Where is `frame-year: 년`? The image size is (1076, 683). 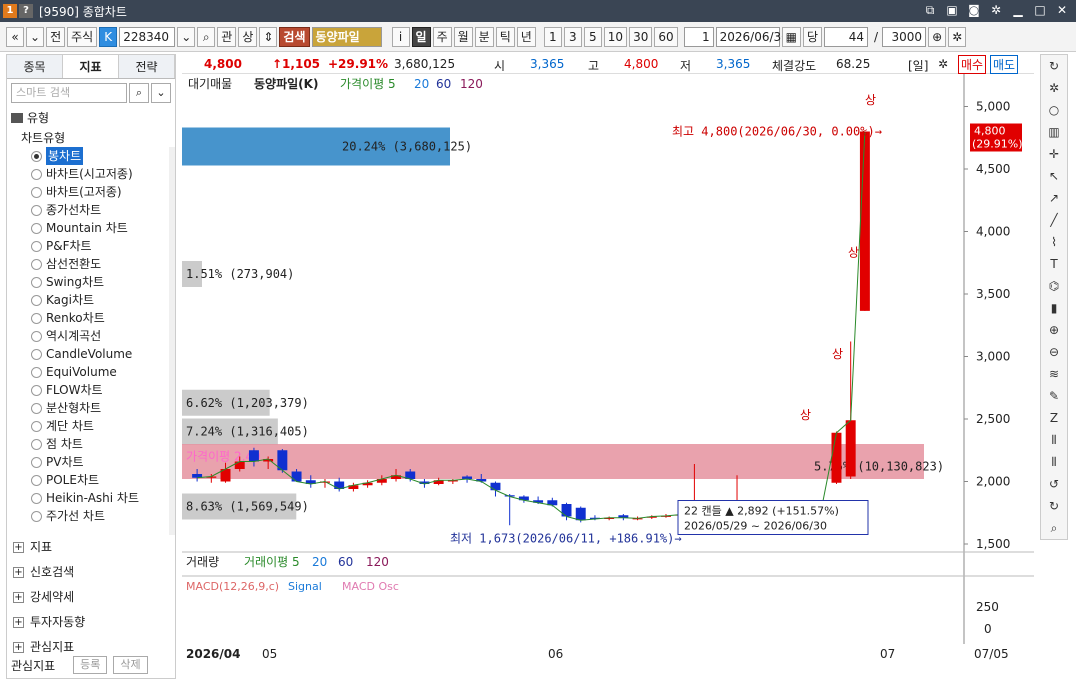
frame-year: 년 is located at coordinates (526, 36).